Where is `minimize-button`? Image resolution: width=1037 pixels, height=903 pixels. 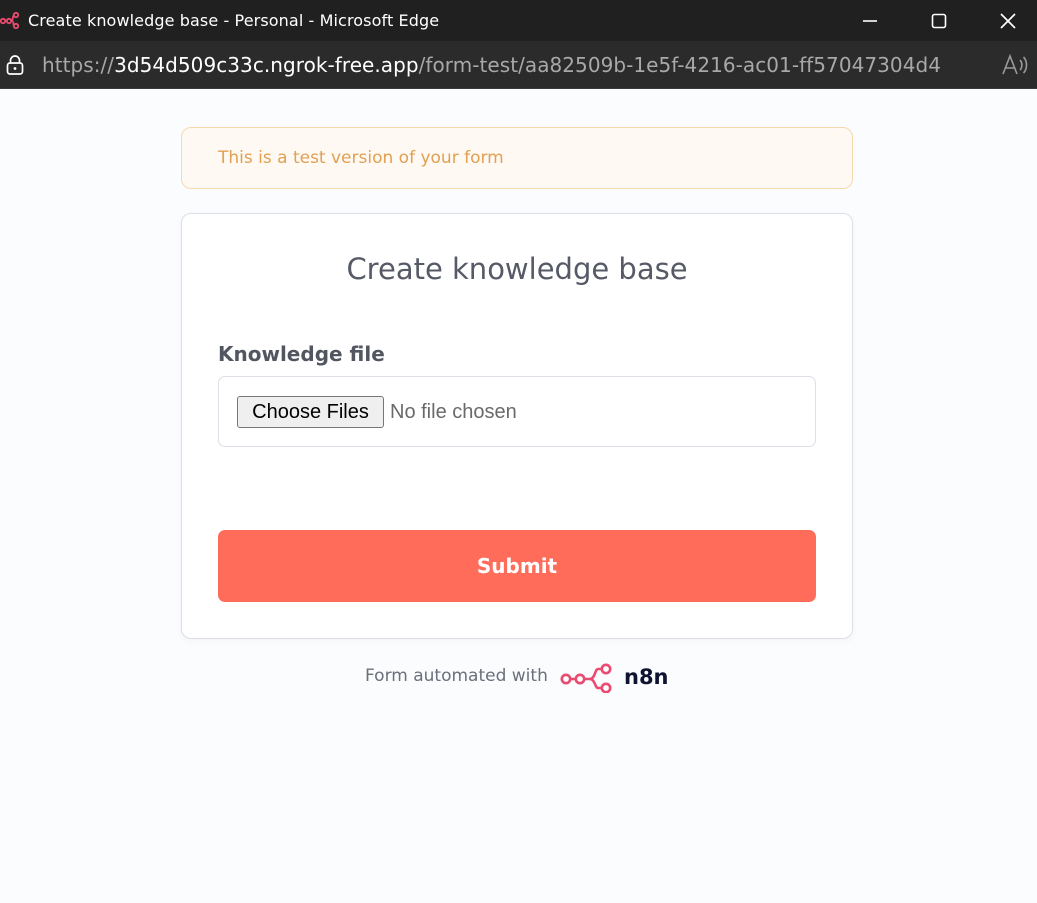
minimize-button is located at coordinates (870, 20).